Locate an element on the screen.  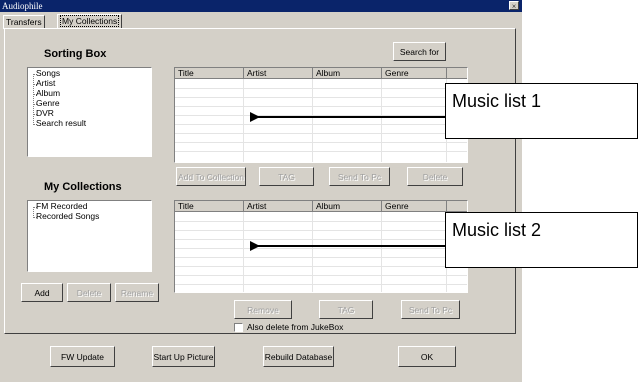
tag-button-1: TAG is located at coordinates (286, 176).